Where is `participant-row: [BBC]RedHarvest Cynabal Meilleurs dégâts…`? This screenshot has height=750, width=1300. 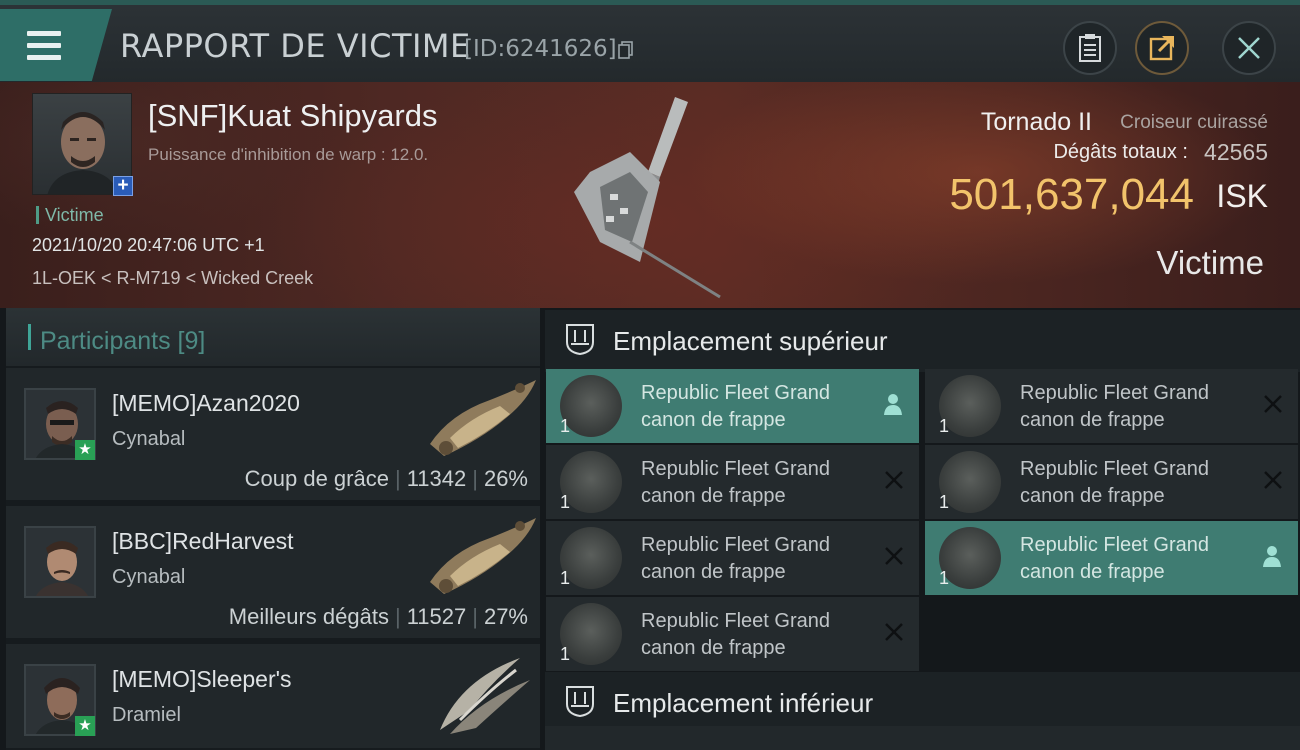 participant-row: [BBC]RedHarvest Cynabal Meilleurs dégâts… is located at coordinates (273, 573).